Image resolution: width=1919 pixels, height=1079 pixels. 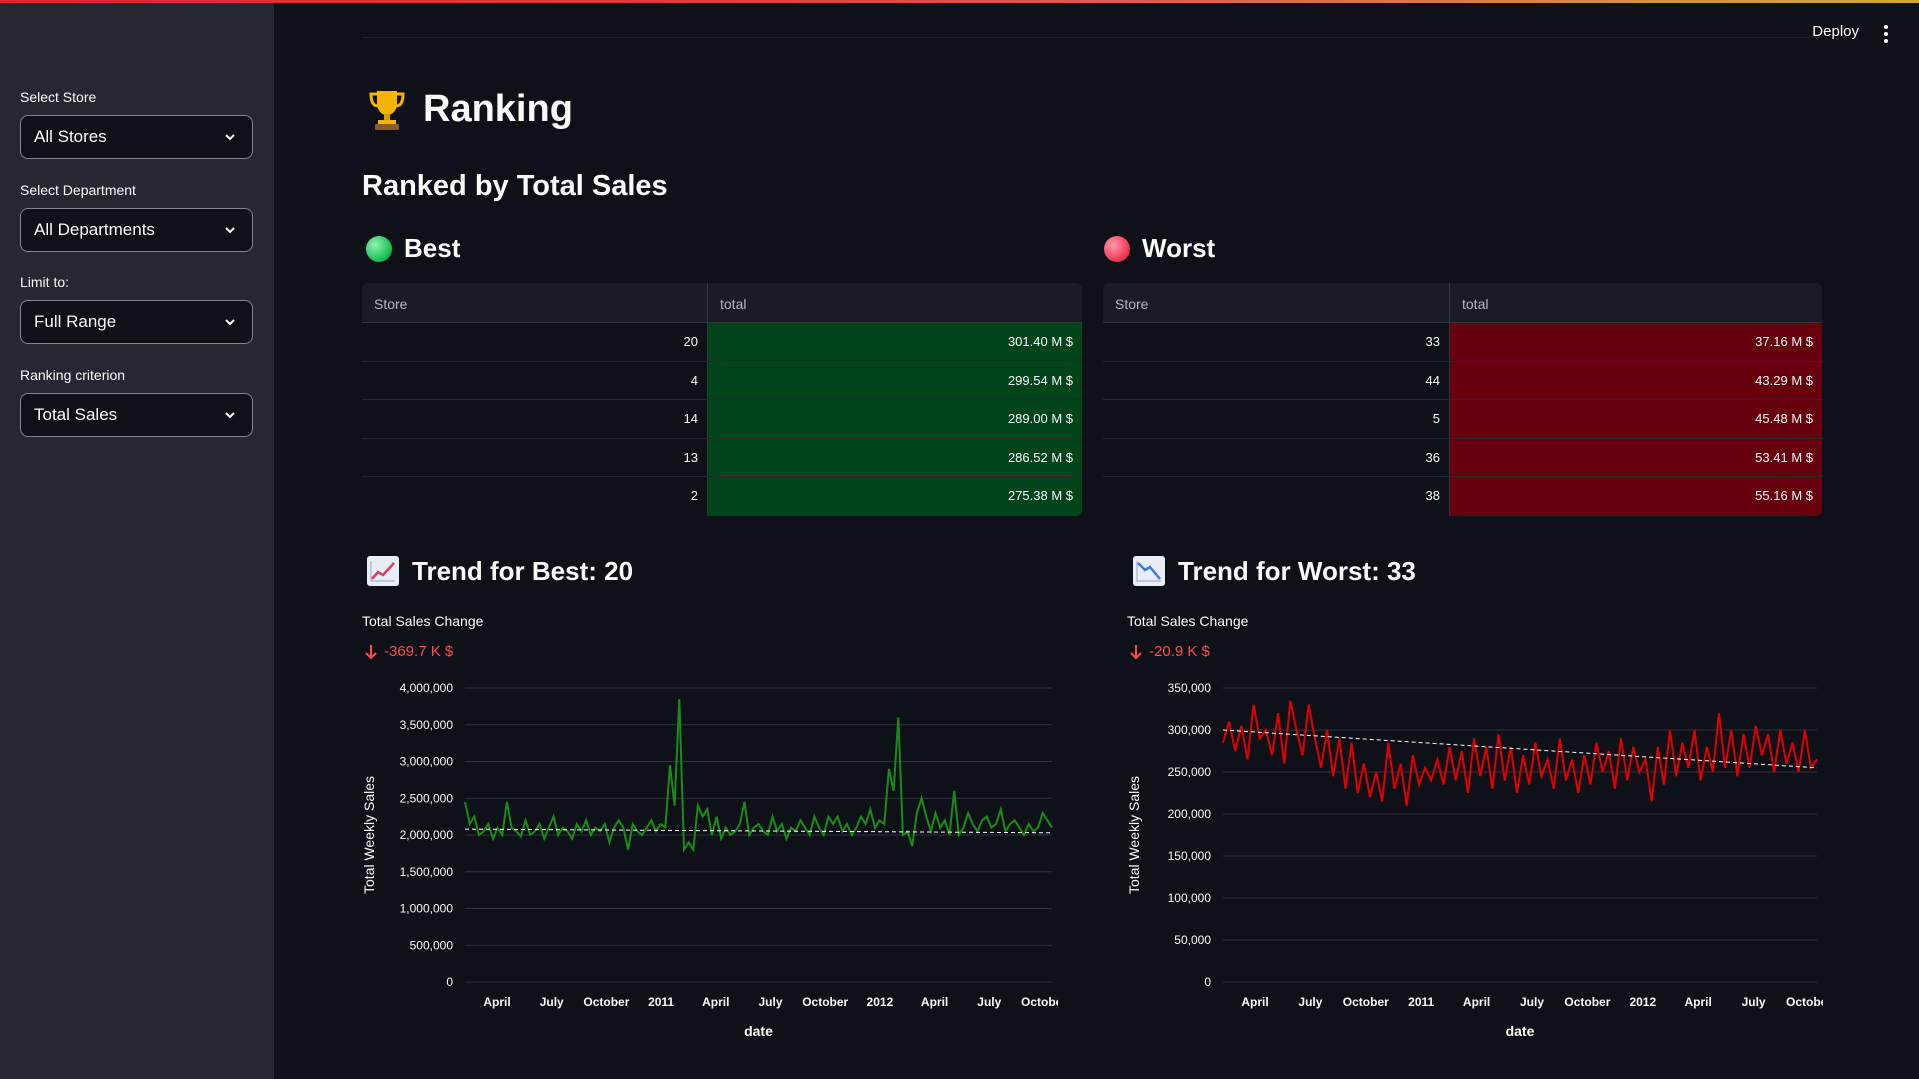 What do you see at coordinates (1179, 248) in the screenshot?
I see `worst-heading-text: Worst` at bounding box center [1179, 248].